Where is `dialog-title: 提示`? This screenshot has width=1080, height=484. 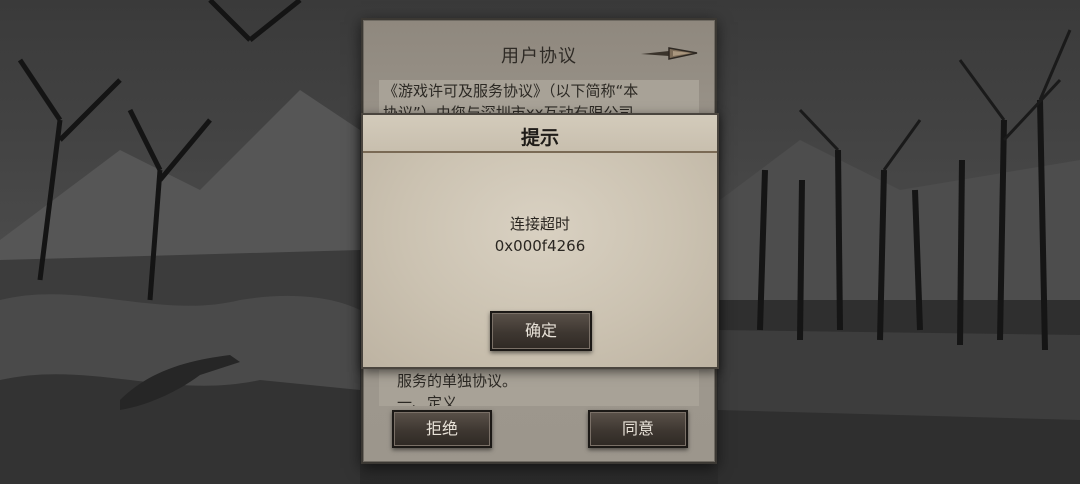 dialog-title: 提示 is located at coordinates (539, 138).